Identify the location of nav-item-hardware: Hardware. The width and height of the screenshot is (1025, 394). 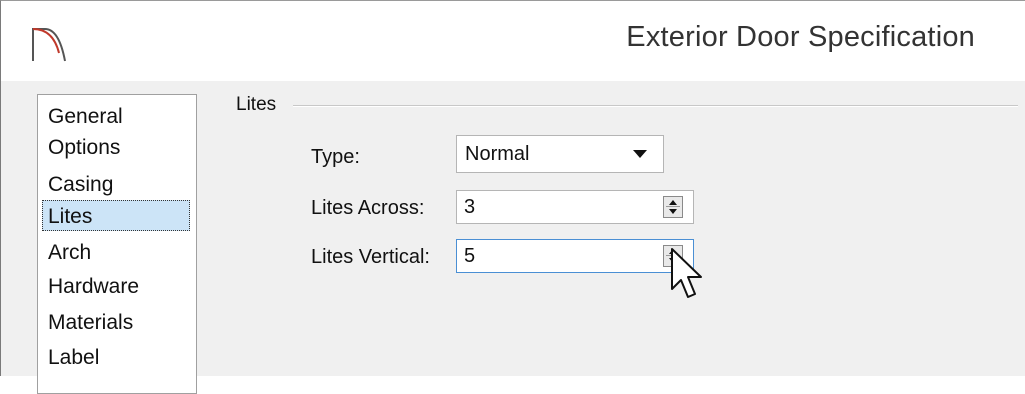
(93, 286).